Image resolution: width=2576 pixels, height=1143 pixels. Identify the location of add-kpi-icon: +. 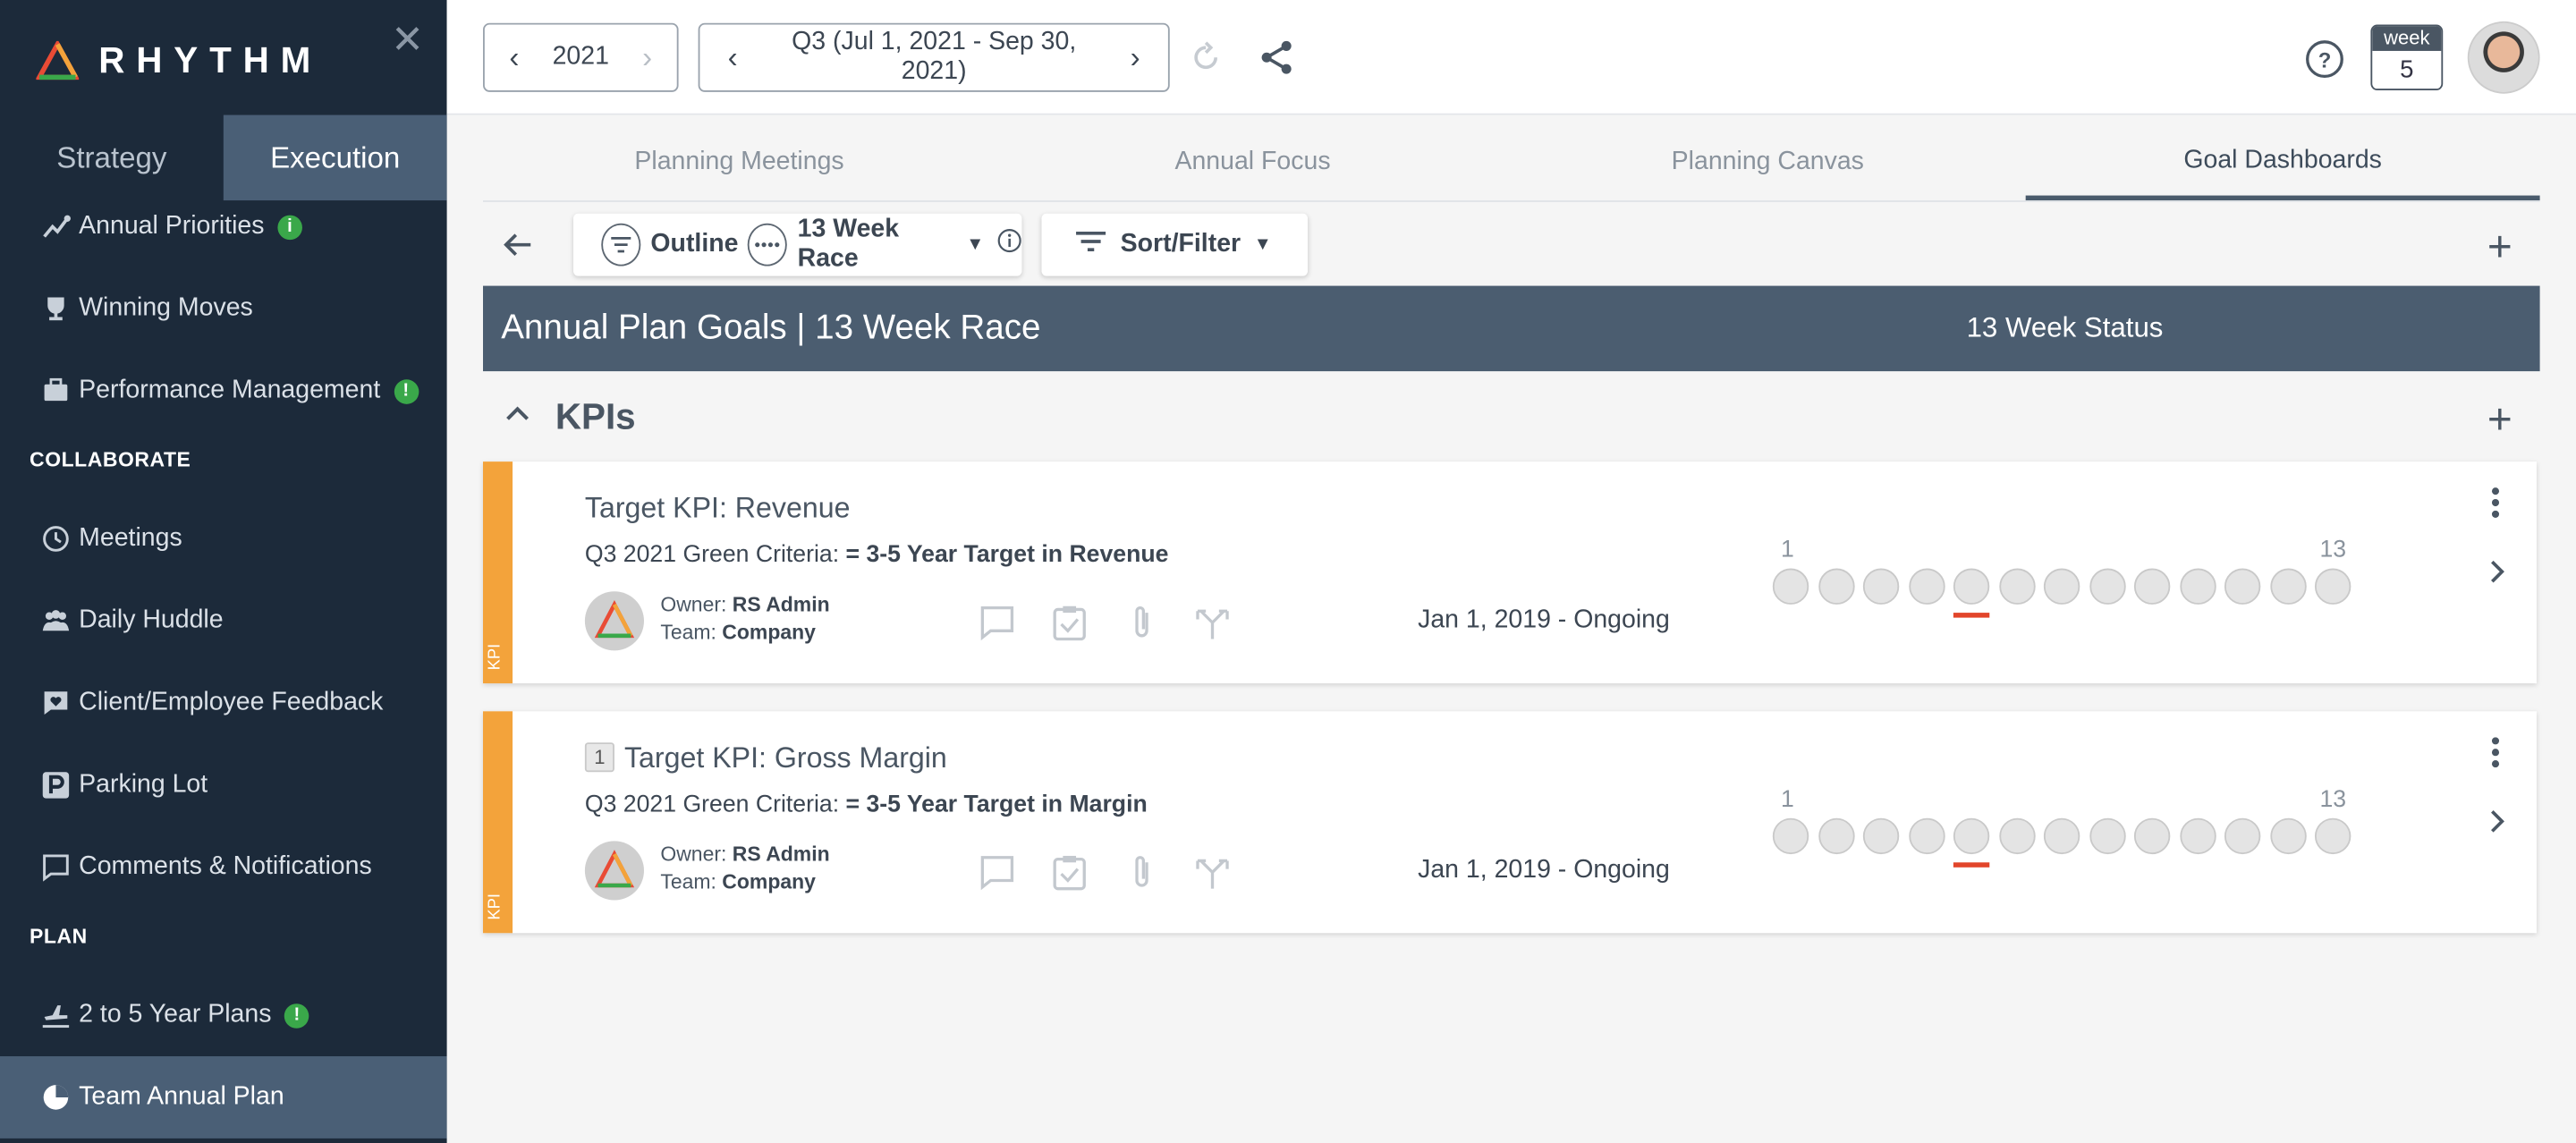
(2499, 418).